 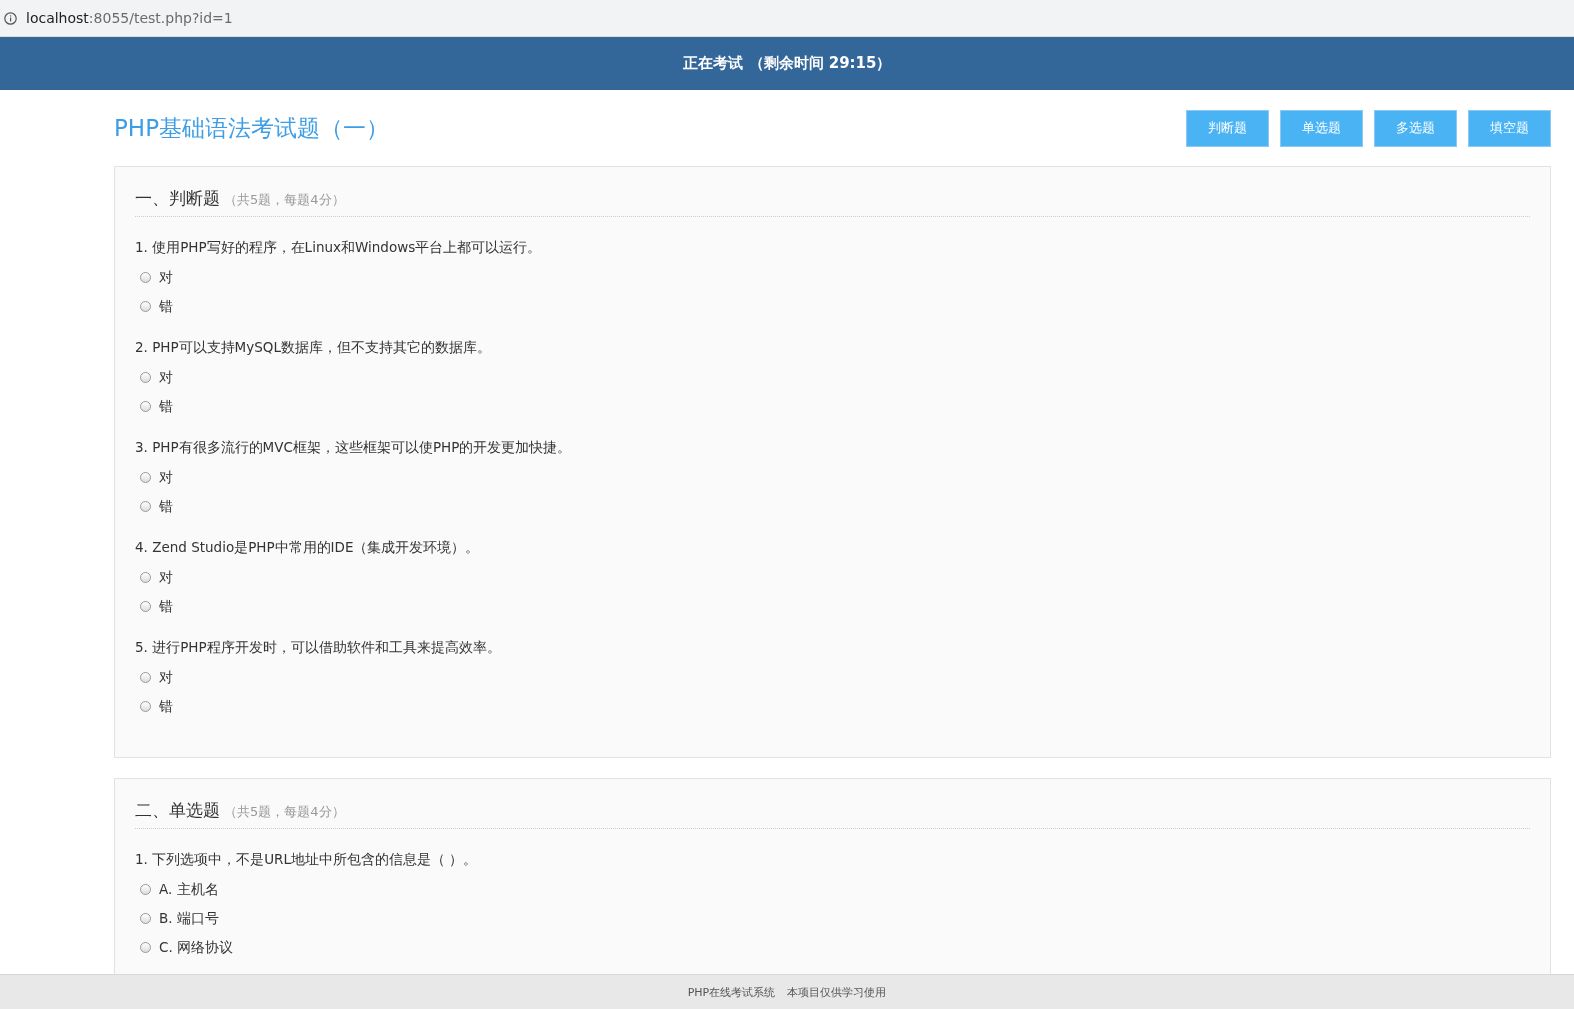 What do you see at coordinates (313, 347) in the screenshot?
I see `question-text: 2. PHP可以支持MySQL数据库，但不支持其它的数据库。` at bounding box center [313, 347].